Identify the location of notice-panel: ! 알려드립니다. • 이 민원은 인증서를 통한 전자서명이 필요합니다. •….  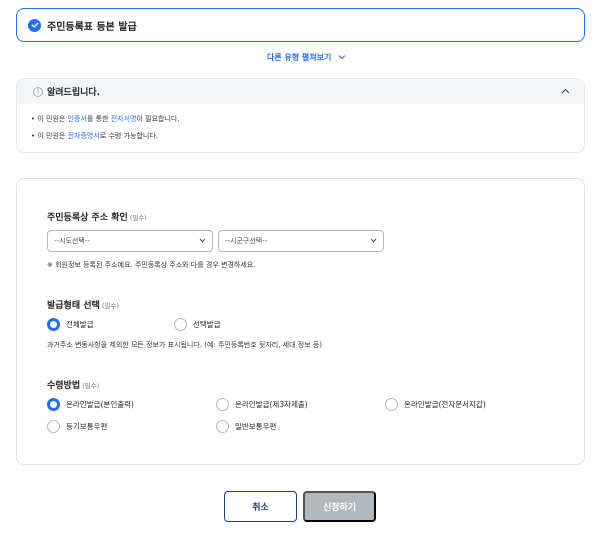
(300, 115).